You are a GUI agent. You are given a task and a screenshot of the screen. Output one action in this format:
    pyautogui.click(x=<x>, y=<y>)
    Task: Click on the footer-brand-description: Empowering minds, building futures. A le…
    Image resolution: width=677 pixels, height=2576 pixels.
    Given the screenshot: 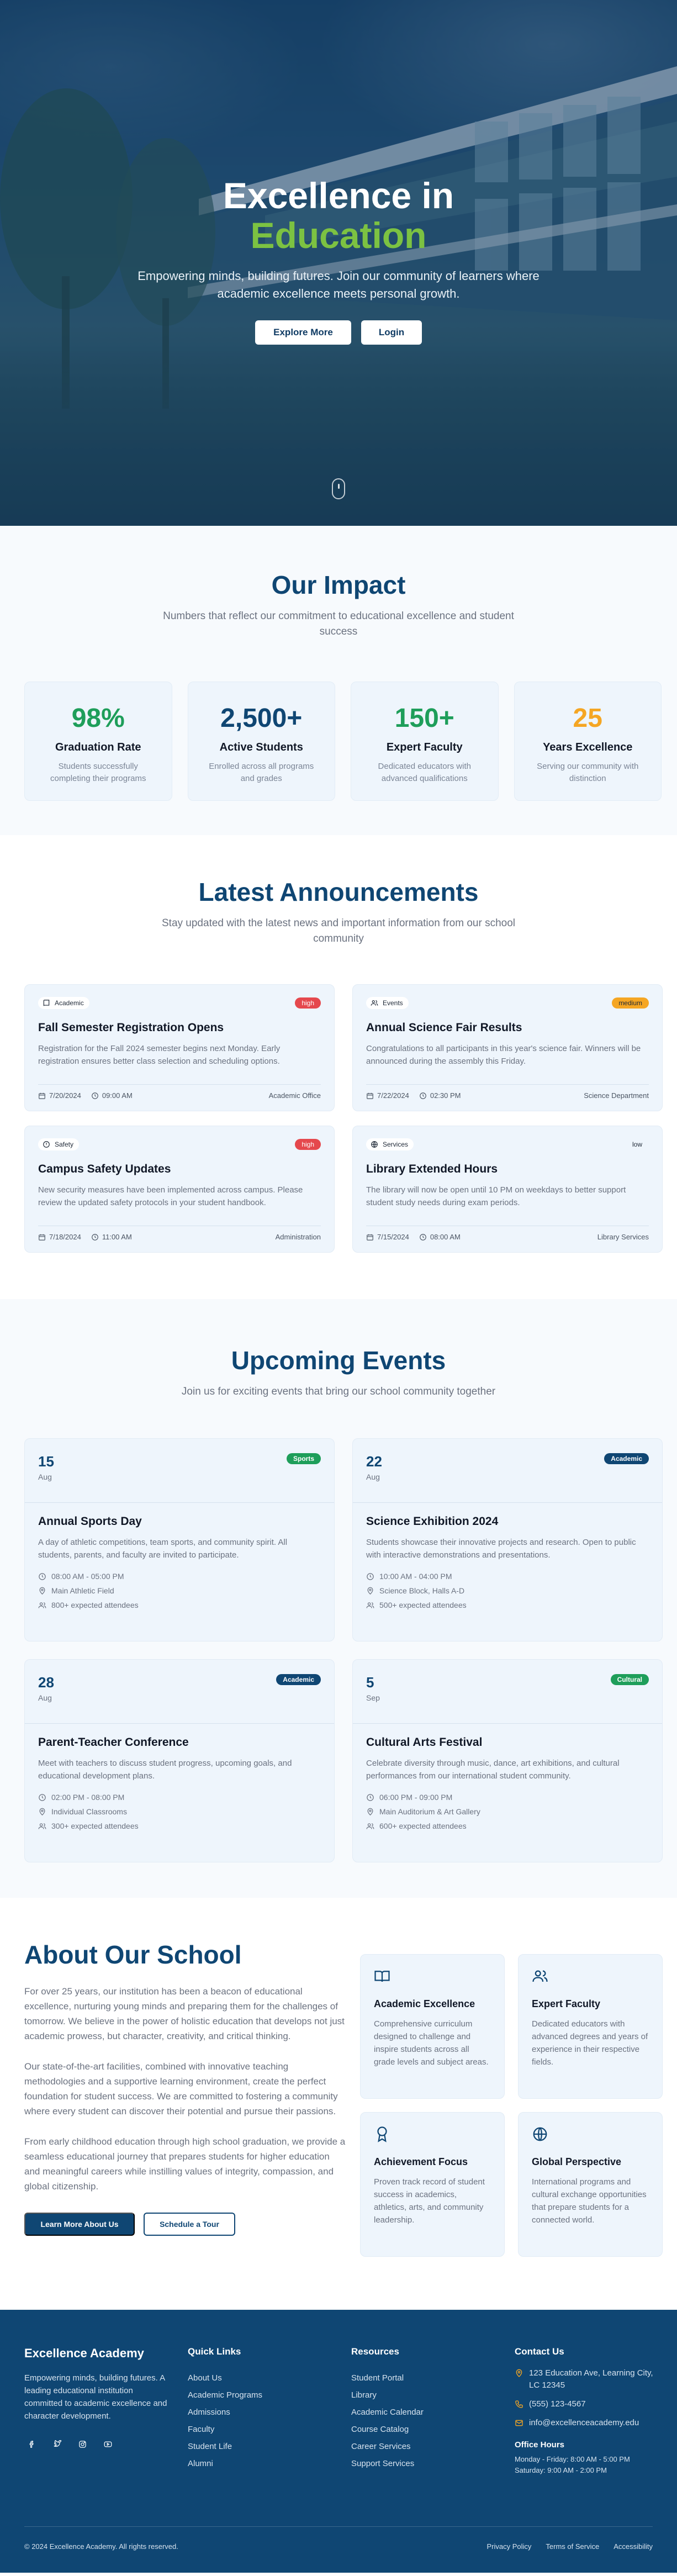 What is the action you would take?
    pyautogui.click(x=95, y=2397)
    